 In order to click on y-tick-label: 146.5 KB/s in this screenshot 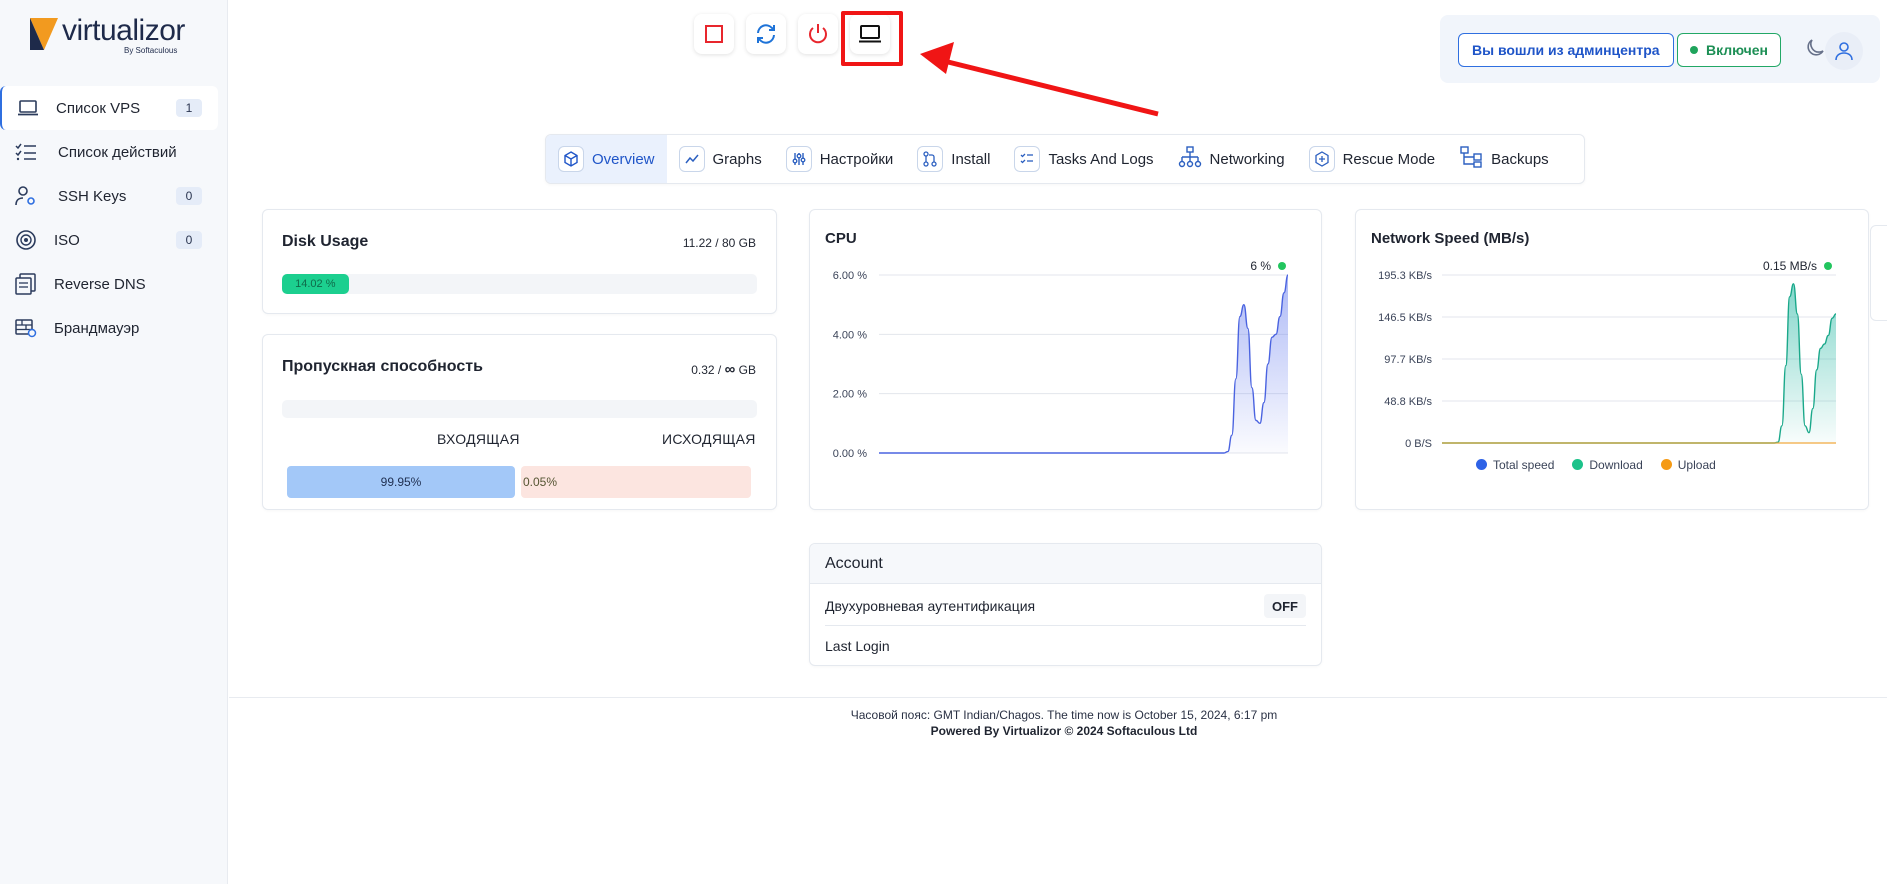, I will do `click(1405, 318)`.